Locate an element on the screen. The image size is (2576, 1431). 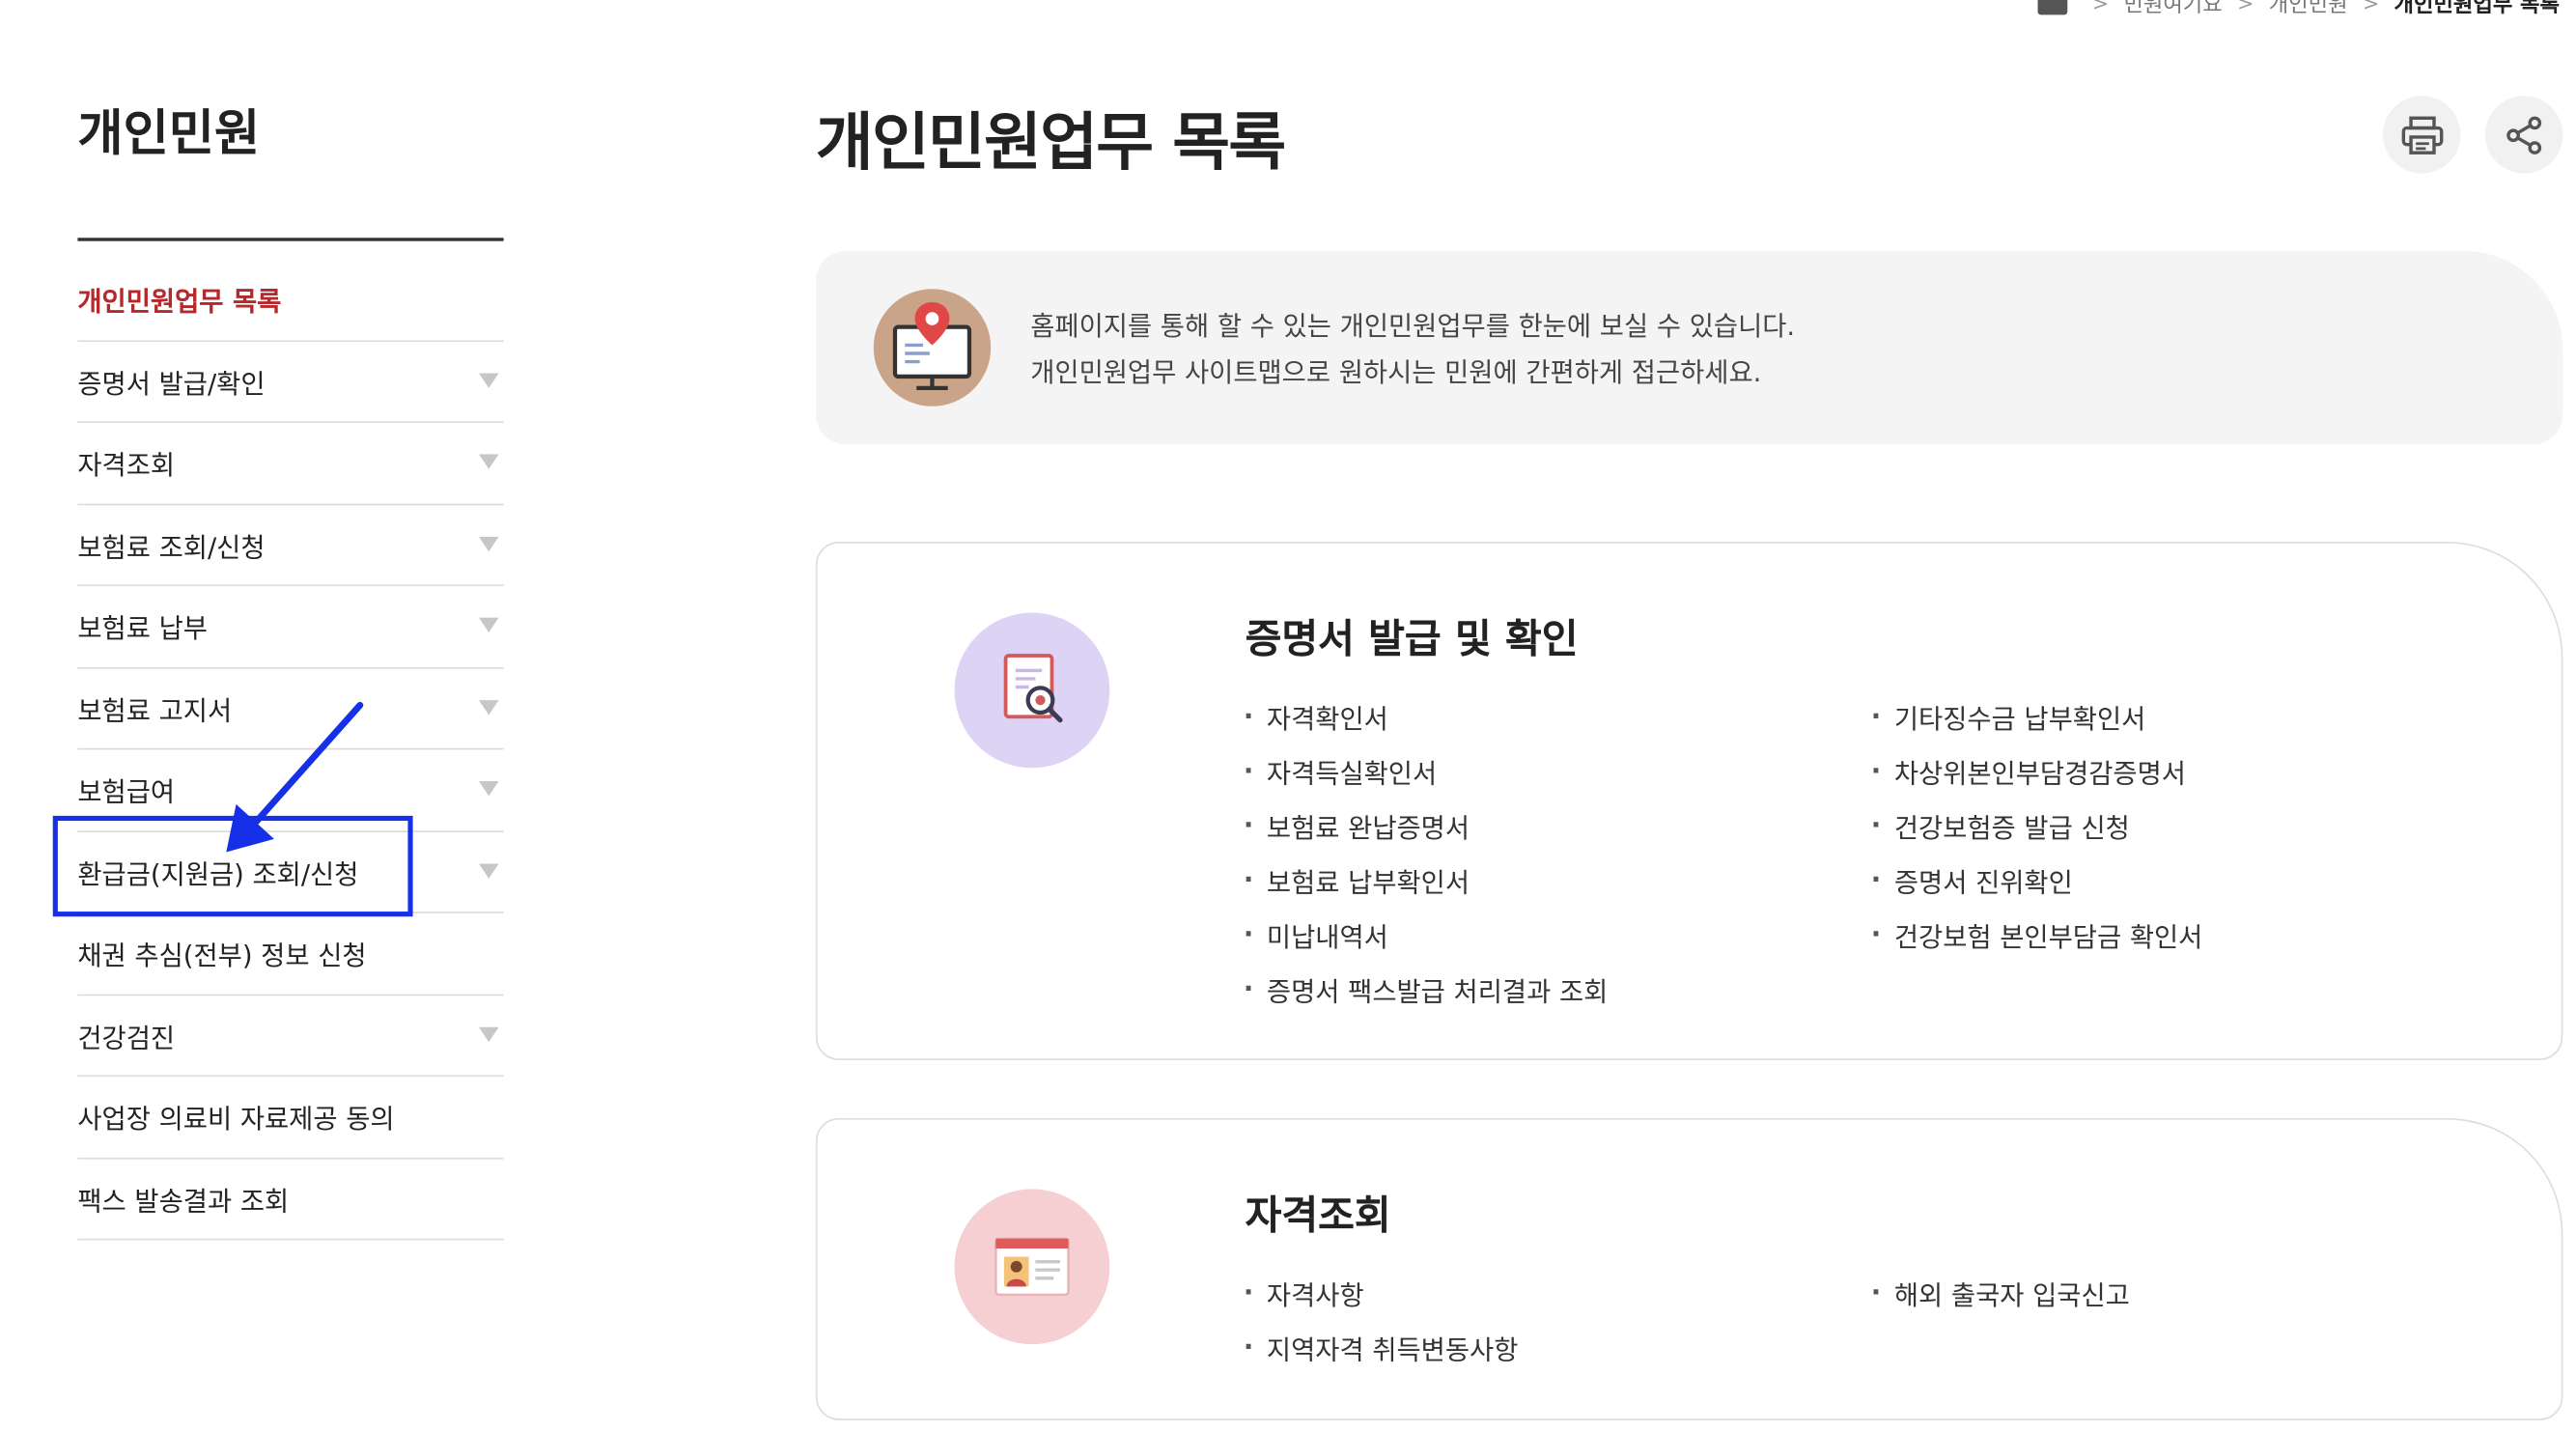
breadcrumb-current: 개인민원업무 목록 is located at coordinates (2477, 9).